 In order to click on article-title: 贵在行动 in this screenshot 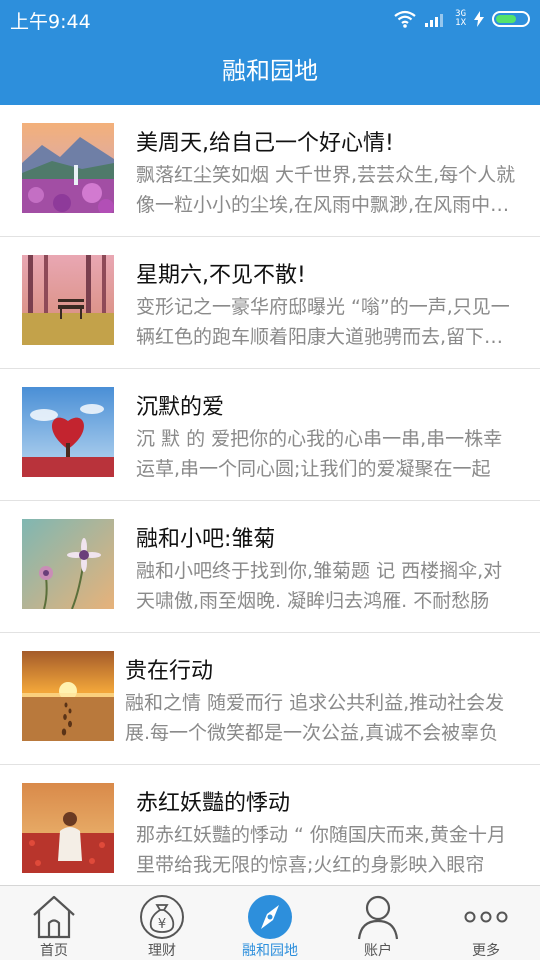, I will do `click(169, 671)`.